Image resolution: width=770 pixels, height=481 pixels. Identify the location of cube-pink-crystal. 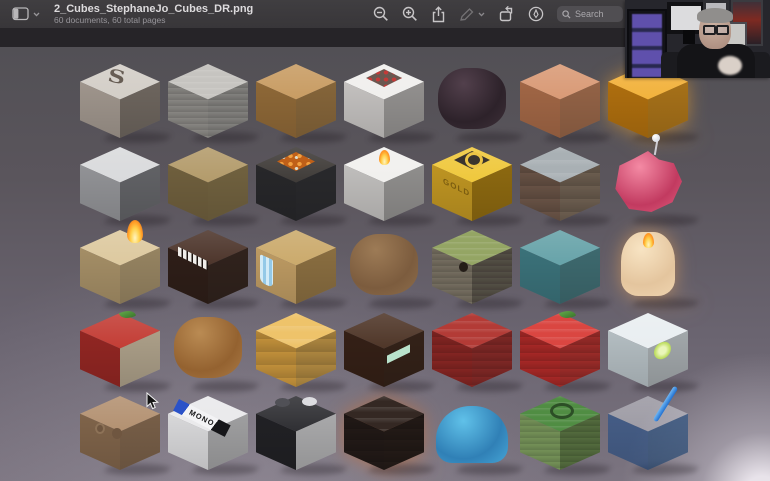
(648, 177).